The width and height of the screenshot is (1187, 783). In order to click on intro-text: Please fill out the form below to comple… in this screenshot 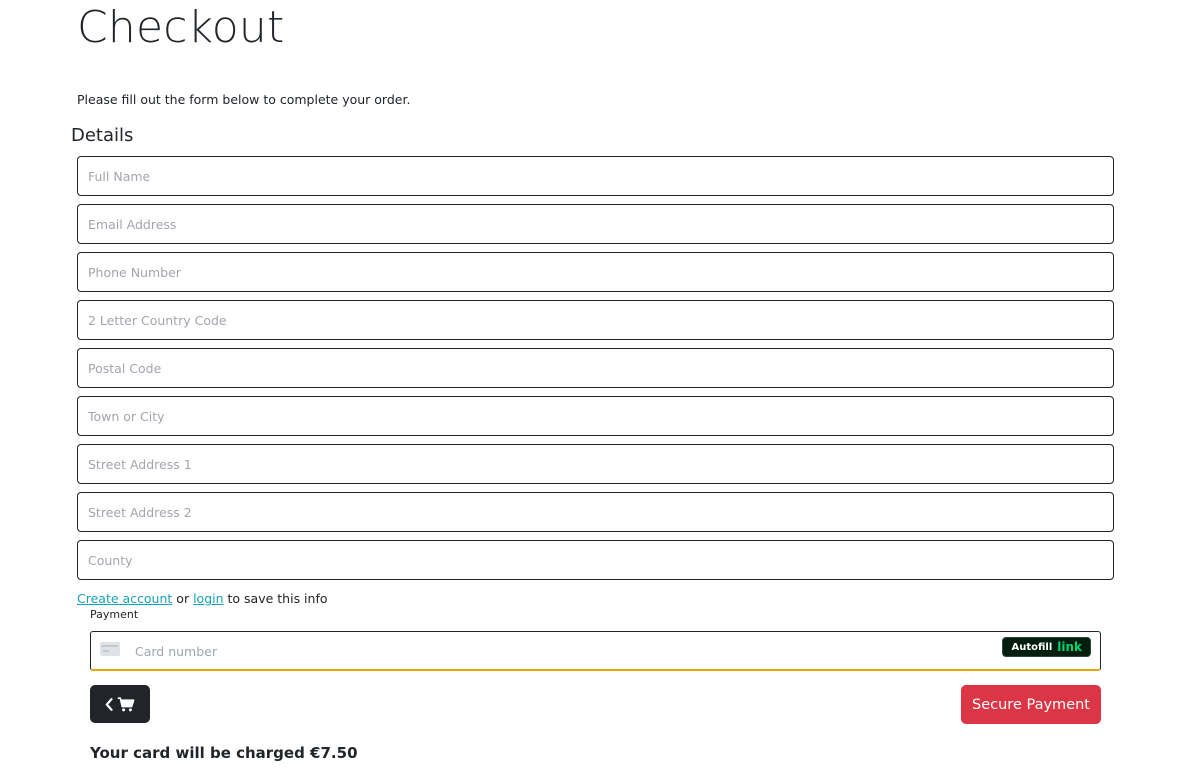, I will do `click(244, 99)`.